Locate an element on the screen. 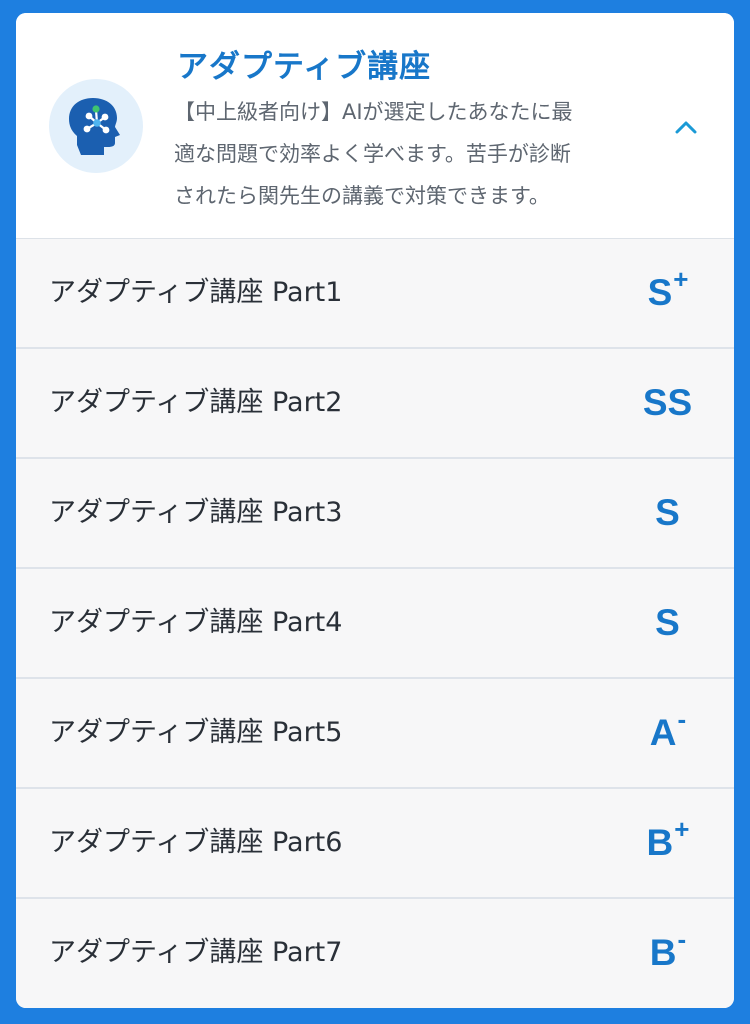 The width and height of the screenshot is (750, 1024). part-row-4: アダプティブ講座 Part4 S is located at coordinates (375, 624).